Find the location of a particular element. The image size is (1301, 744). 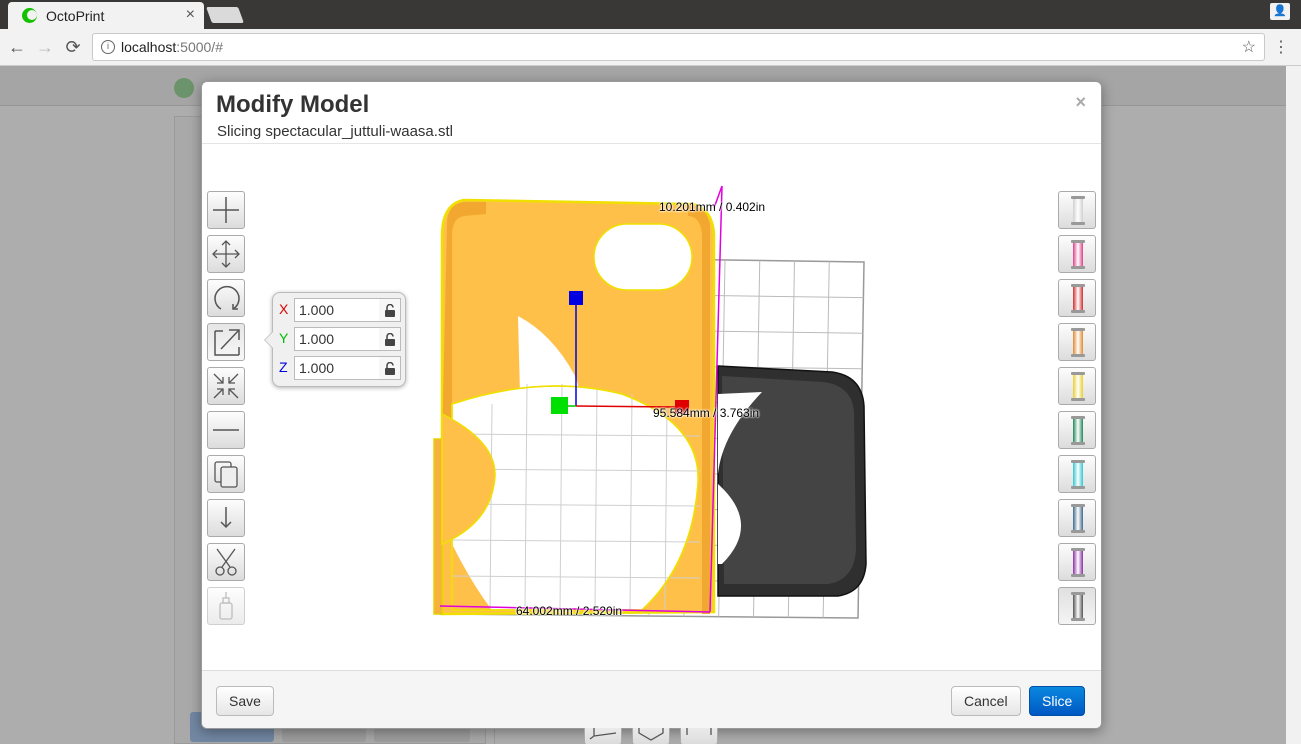

duplicate-button is located at coordinates (226, 474).